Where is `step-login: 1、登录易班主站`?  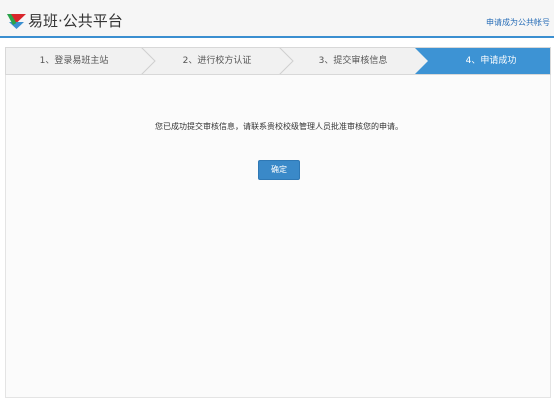 step-login: 1、登录易班主站 is located at coordinates (74, 61).